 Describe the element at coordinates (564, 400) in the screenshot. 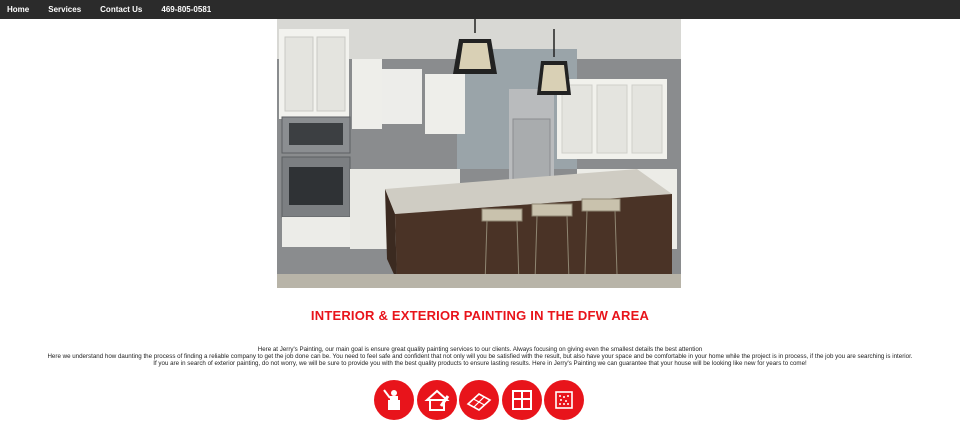

I see `texture-icon` at that location.